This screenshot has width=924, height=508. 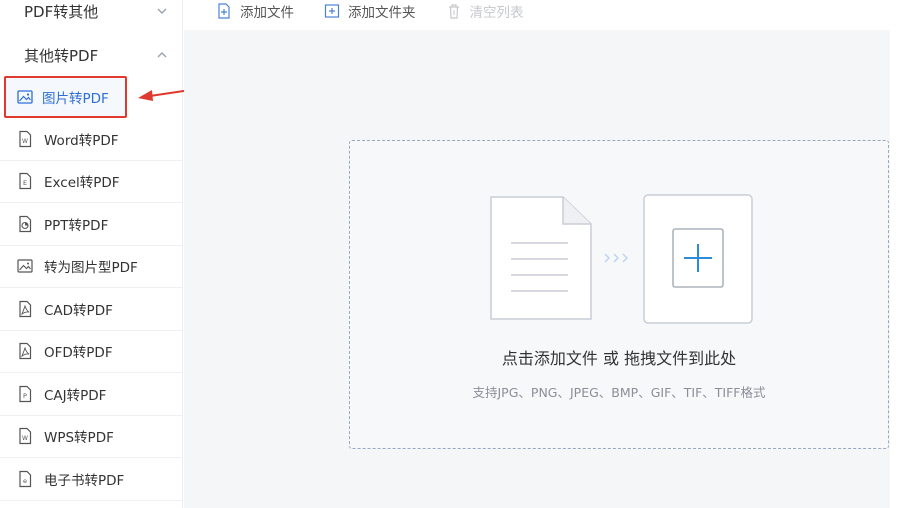 I want to click on svg-text: P, so click(x=25, y=396).